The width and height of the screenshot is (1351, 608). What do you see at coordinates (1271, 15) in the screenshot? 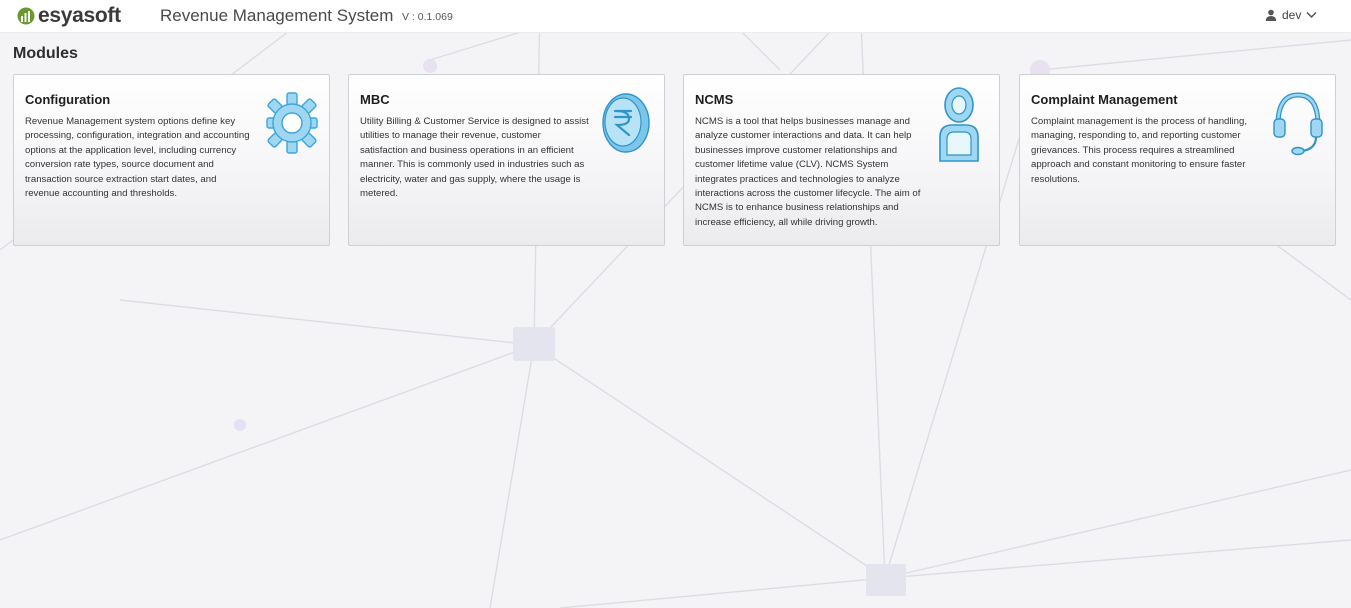
I see `user-icon` at bounding box center [1271, 15].